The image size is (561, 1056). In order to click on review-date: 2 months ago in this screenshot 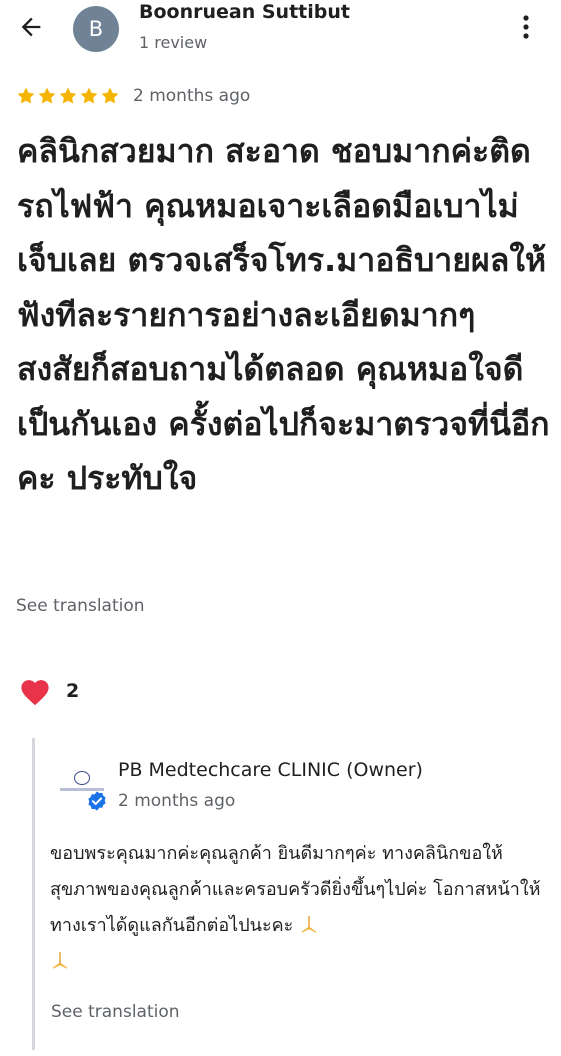, I will do `click(192, 96)`.